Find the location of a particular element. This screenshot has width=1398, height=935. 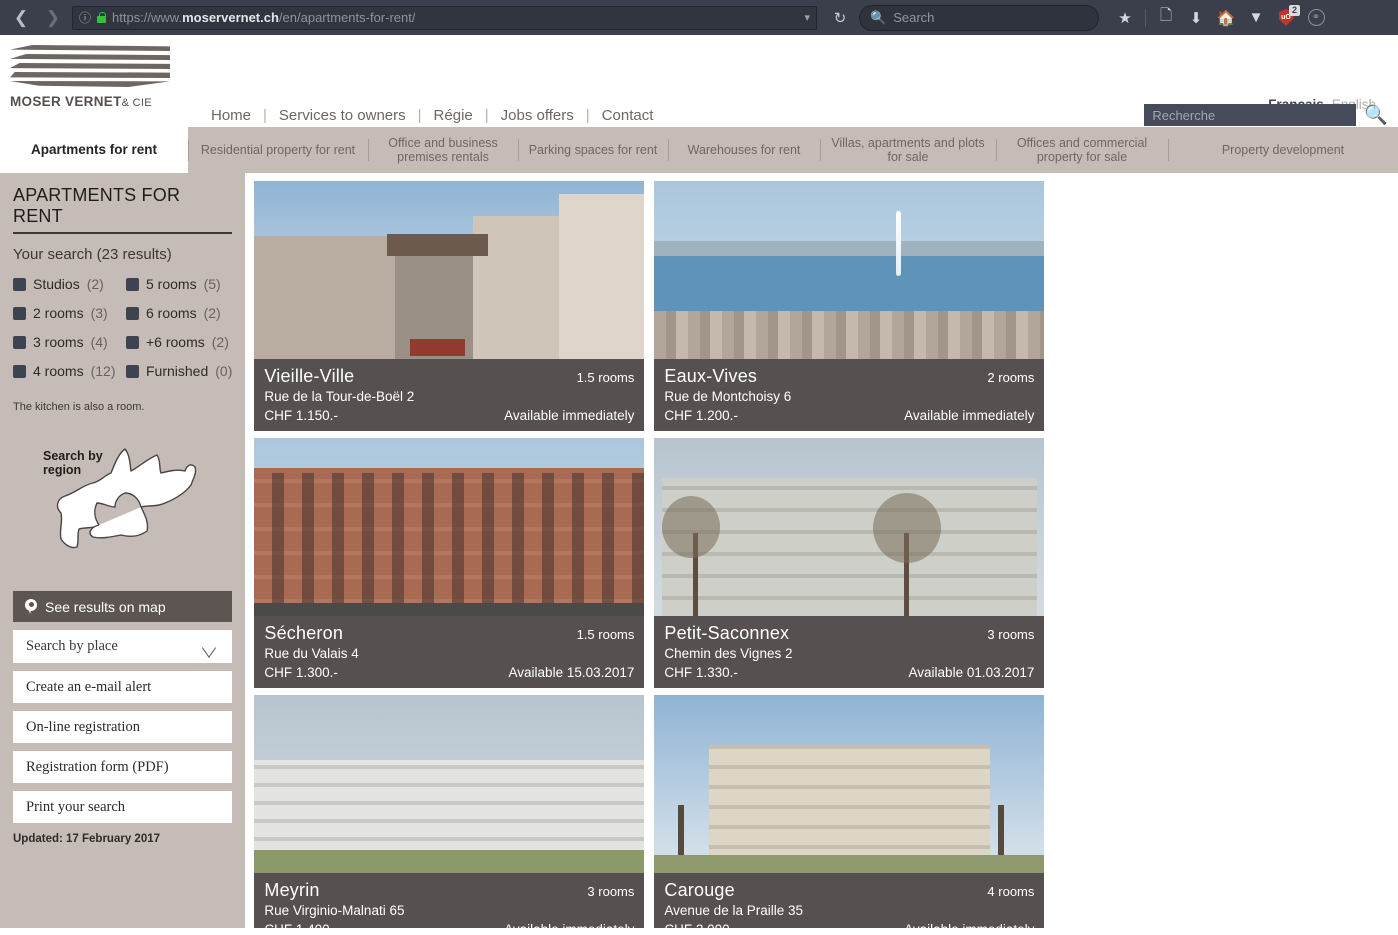

browser-toolbar-icons: ★ 🗋 ⬇ 🏠 ▼ uO 2 ⚭ is located at coordinates (1220, 18).